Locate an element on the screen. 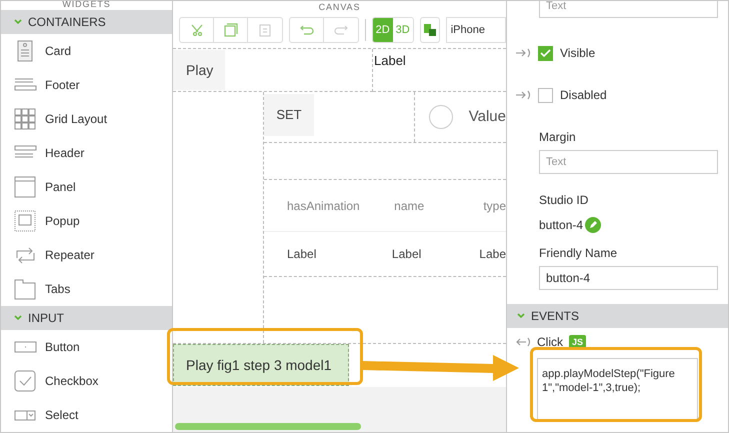 The height and width of the screenshot is (433, 729). panel-title: WIDGETS is located at coordinates (86, 5).